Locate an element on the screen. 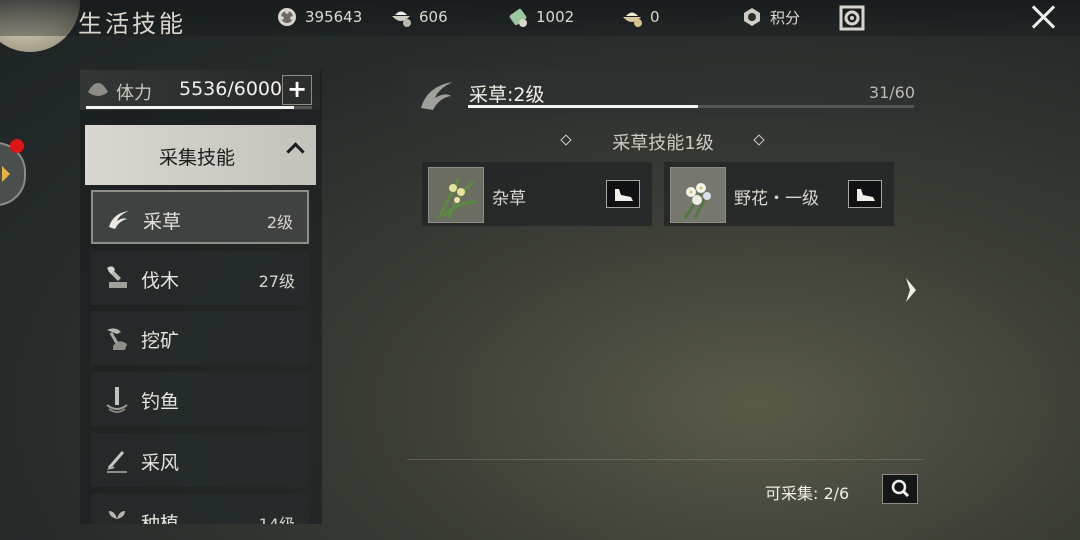 Image resolution: width=1080 pixels, height=540 pixels. stamina-progress is located at coordinates (199, 107).